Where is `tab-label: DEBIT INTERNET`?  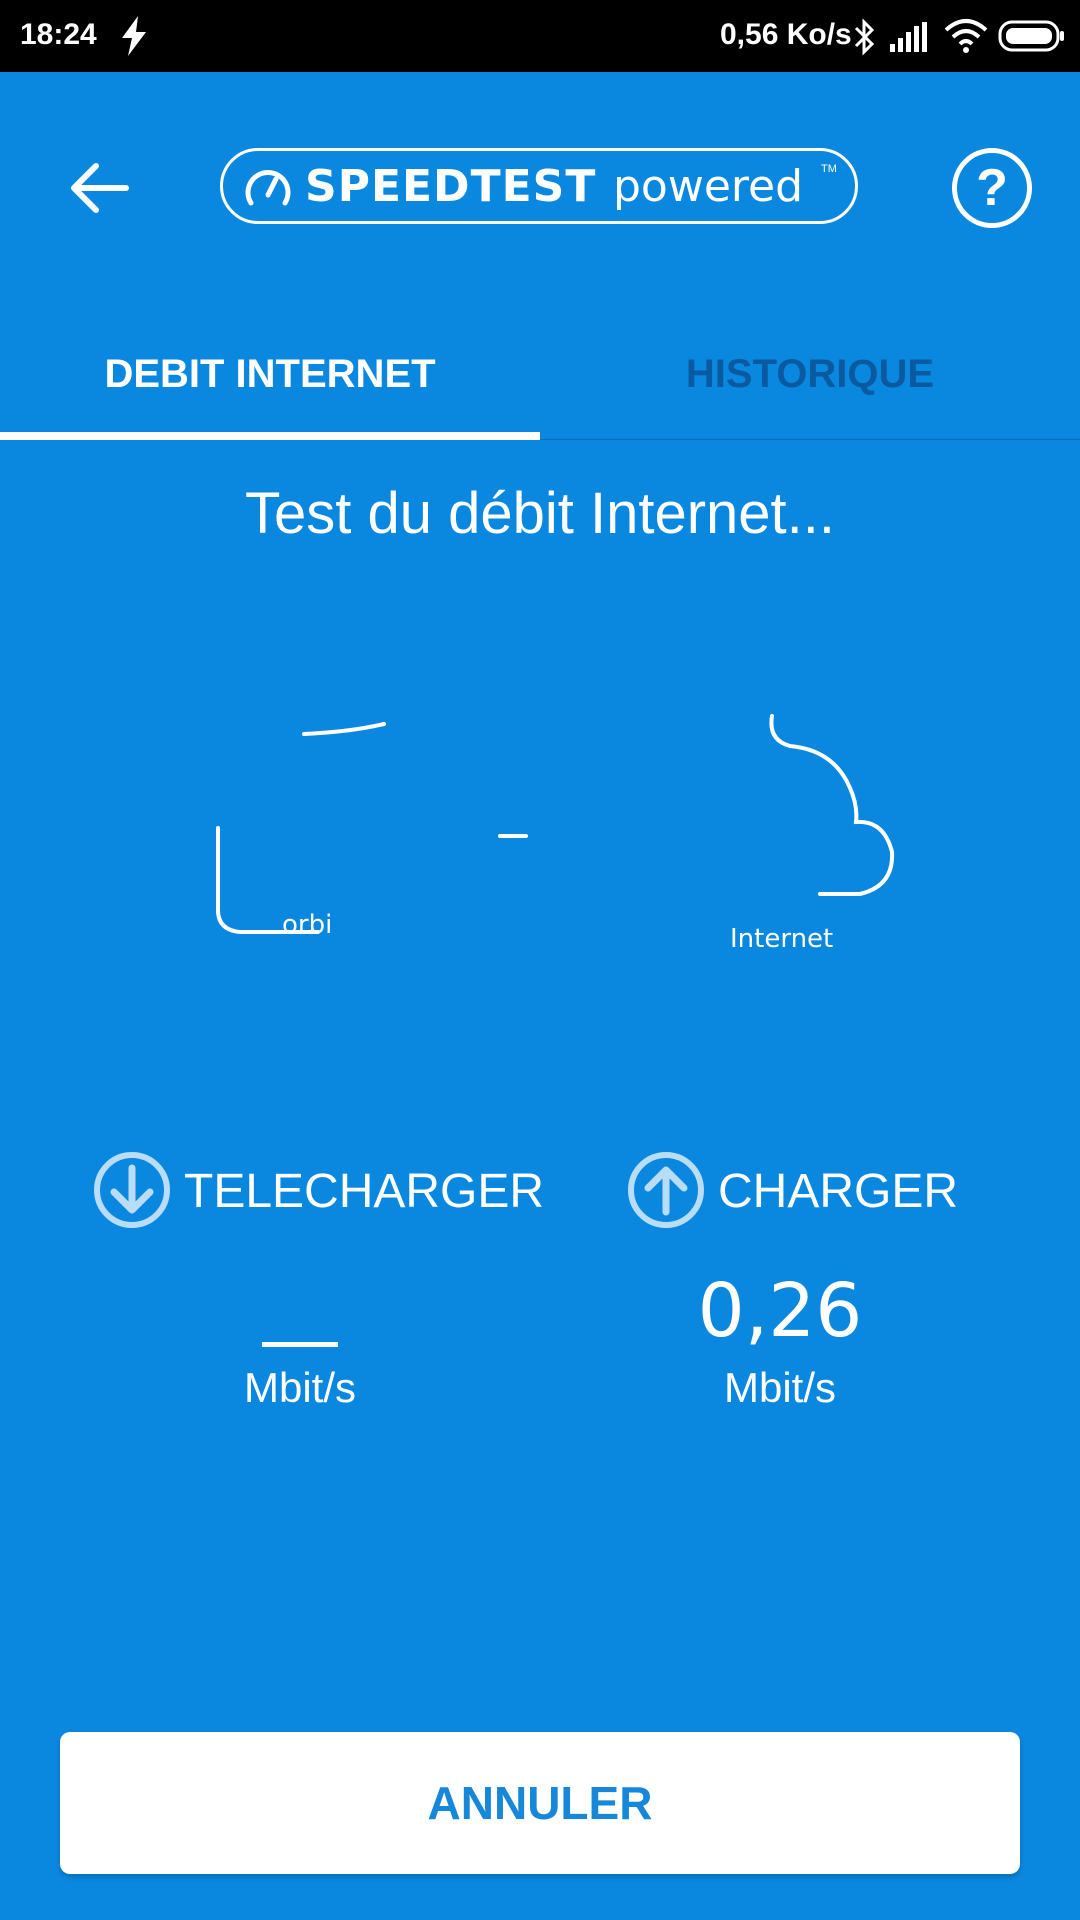 tab-label: DEBIT INTERNET is located at coordinates (270, 374).